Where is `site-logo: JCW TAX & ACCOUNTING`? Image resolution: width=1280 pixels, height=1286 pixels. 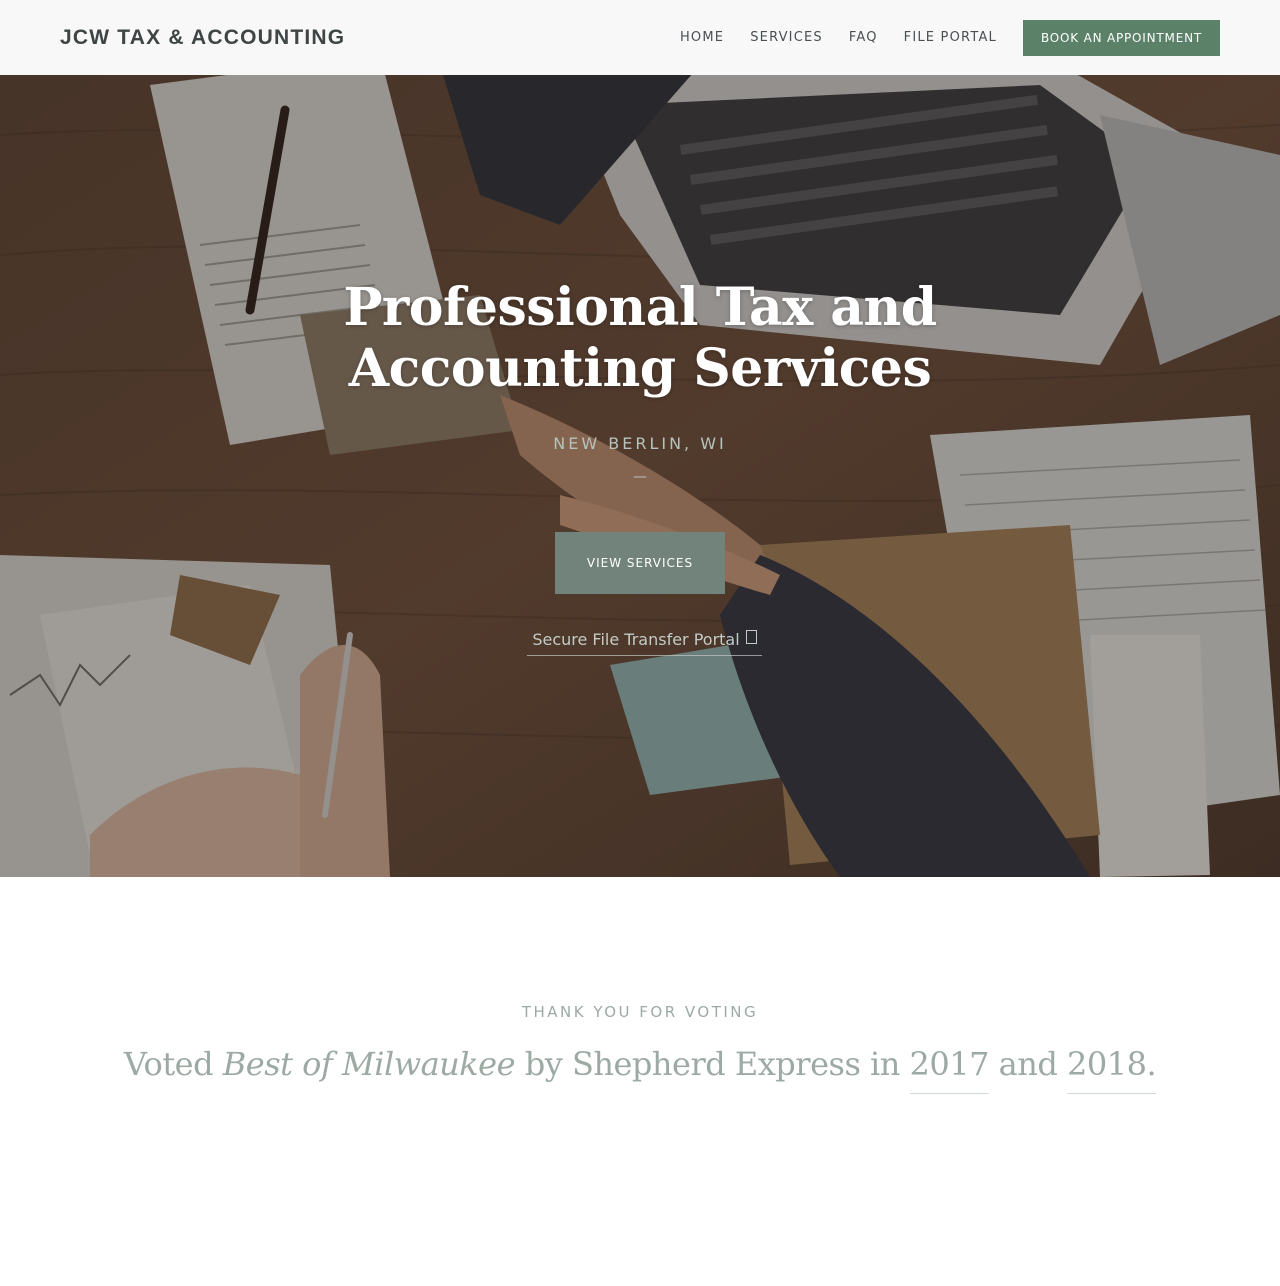
site-logo: JCW TAX & ACCOUNTING is located at coordinates (202, 38).